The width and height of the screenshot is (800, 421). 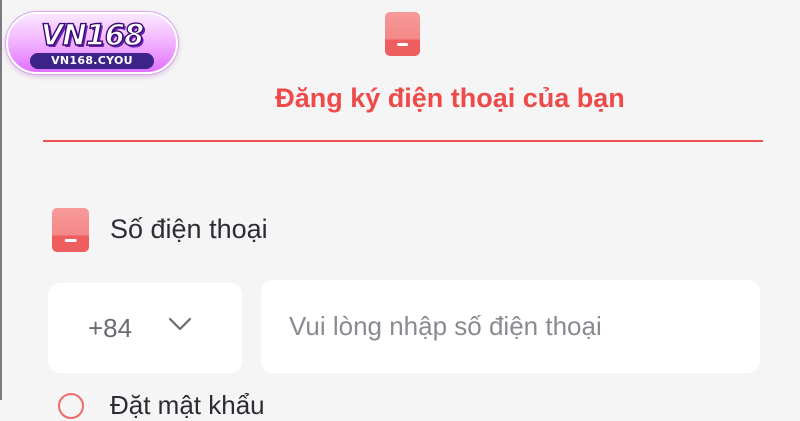 What do you see at coordinates (180, 324) in the screenshot?
I see `chevron-down-icon` at bounding box center [180, 324].